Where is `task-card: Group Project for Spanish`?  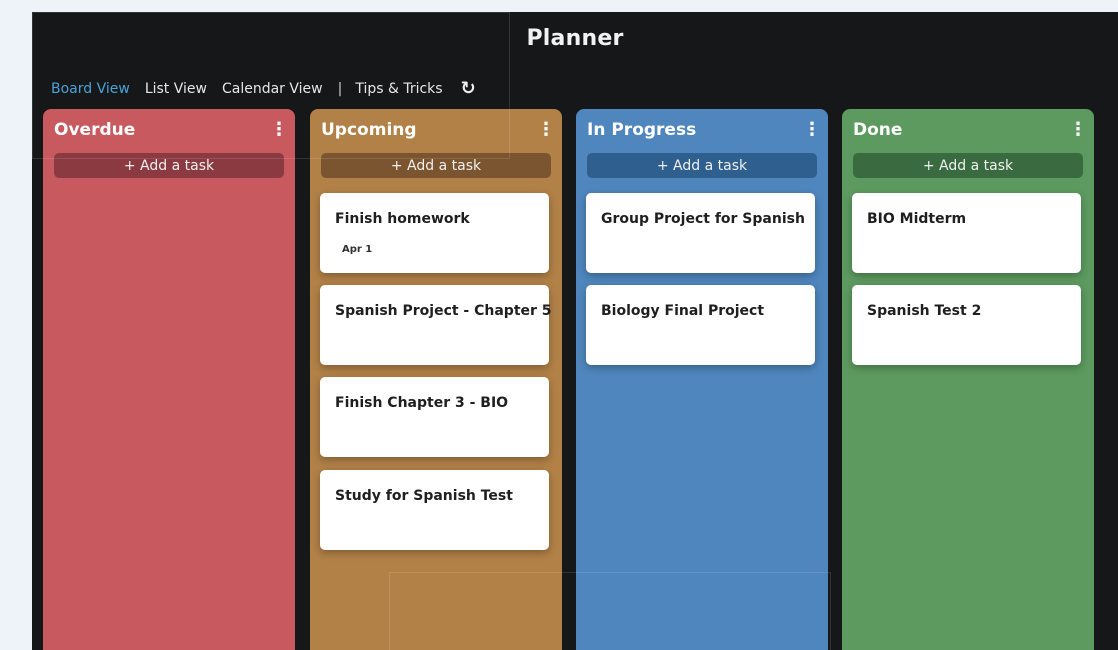
task-card: Group Project for Spanish is located at coordinates (700, 233).